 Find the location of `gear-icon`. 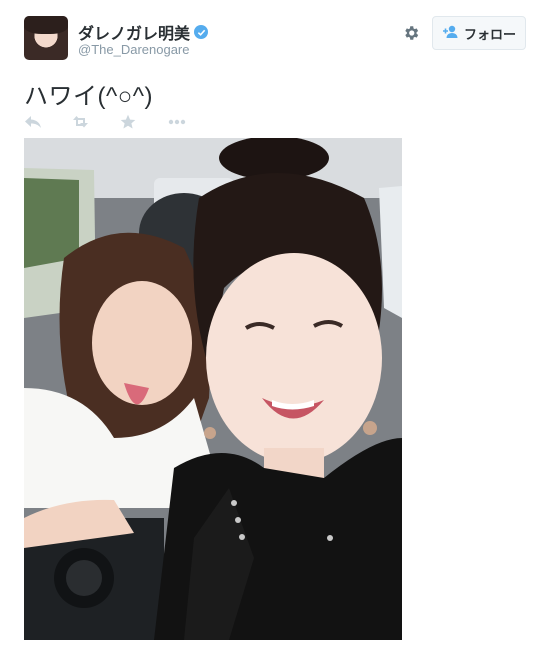

gear-icon is located at coordinates (411, 33).